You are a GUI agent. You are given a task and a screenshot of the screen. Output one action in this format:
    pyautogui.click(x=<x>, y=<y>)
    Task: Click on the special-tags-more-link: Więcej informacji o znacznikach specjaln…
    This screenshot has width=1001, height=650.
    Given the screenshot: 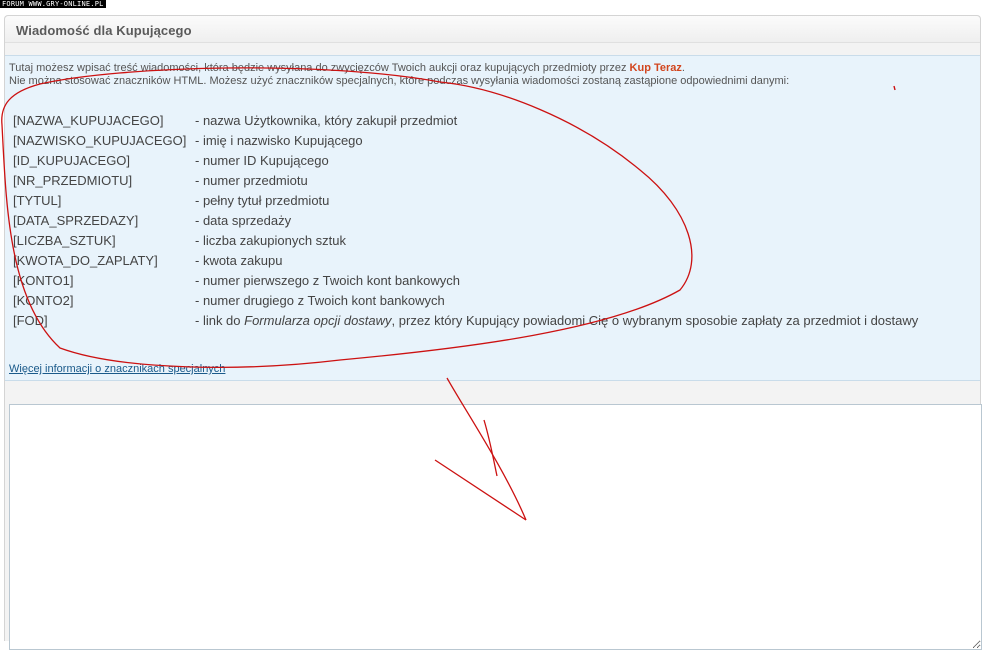 What is the action you would take?
    pyautogui.click(x=117, y=369)
    